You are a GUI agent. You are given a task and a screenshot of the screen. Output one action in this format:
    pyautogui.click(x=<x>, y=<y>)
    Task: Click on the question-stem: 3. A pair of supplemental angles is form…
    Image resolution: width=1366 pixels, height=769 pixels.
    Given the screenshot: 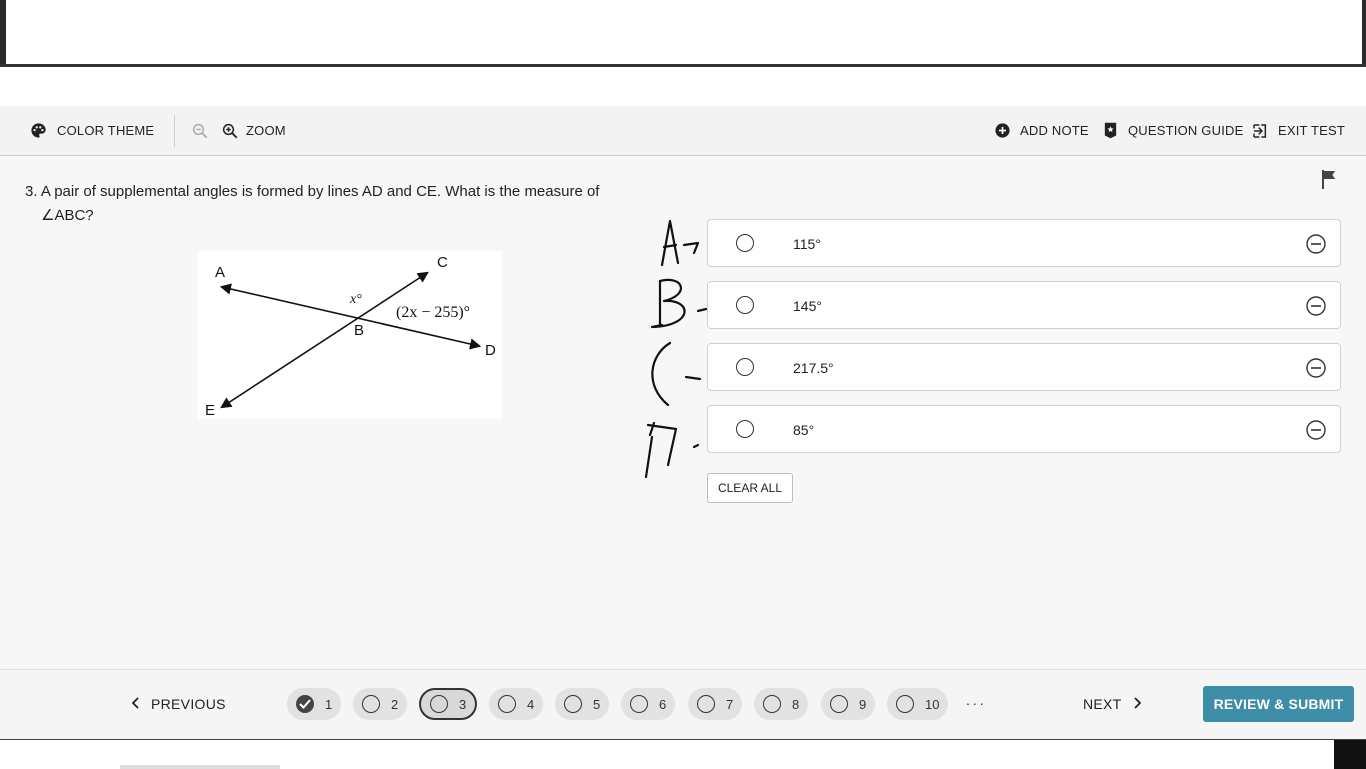 What is the action you would take?
    pyautogui.click(x=350, y=204)
    